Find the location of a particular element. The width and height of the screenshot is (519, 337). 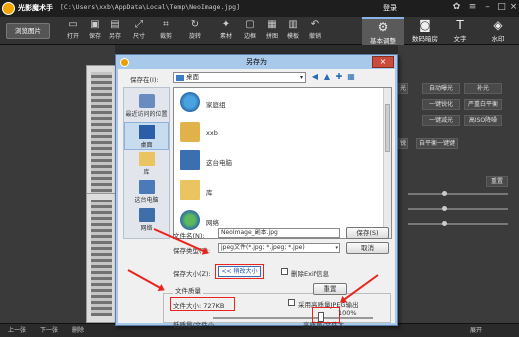

quality-slider is located at coordinates (293, 318).